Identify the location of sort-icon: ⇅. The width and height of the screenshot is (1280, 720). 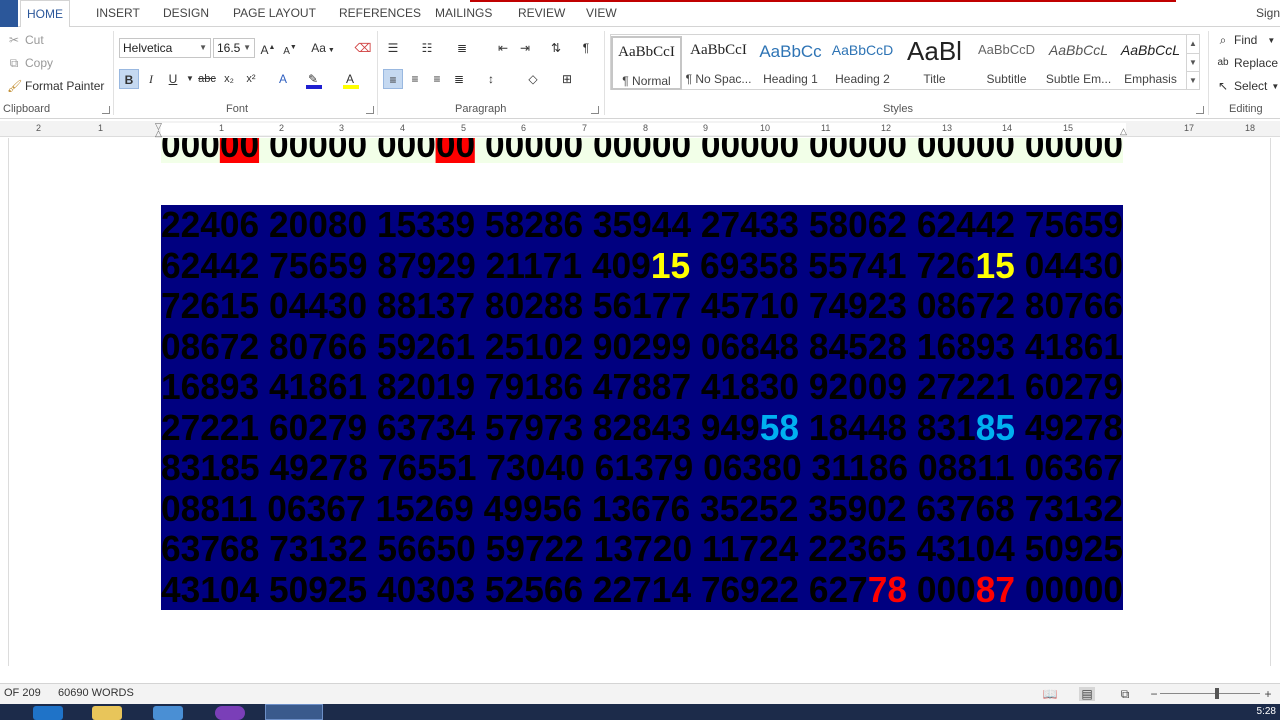
(556, 48).